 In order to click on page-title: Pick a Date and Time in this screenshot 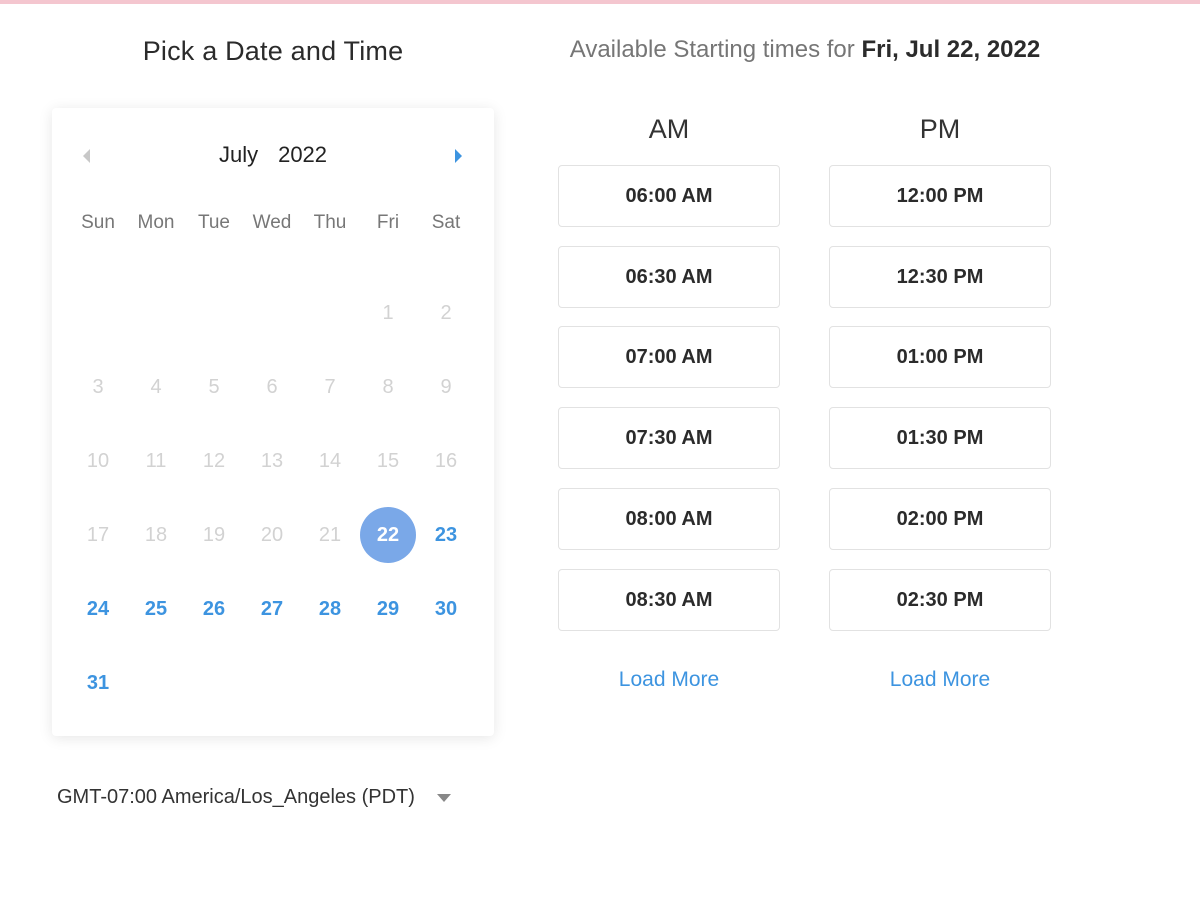, I will do `click(273, 51)`.